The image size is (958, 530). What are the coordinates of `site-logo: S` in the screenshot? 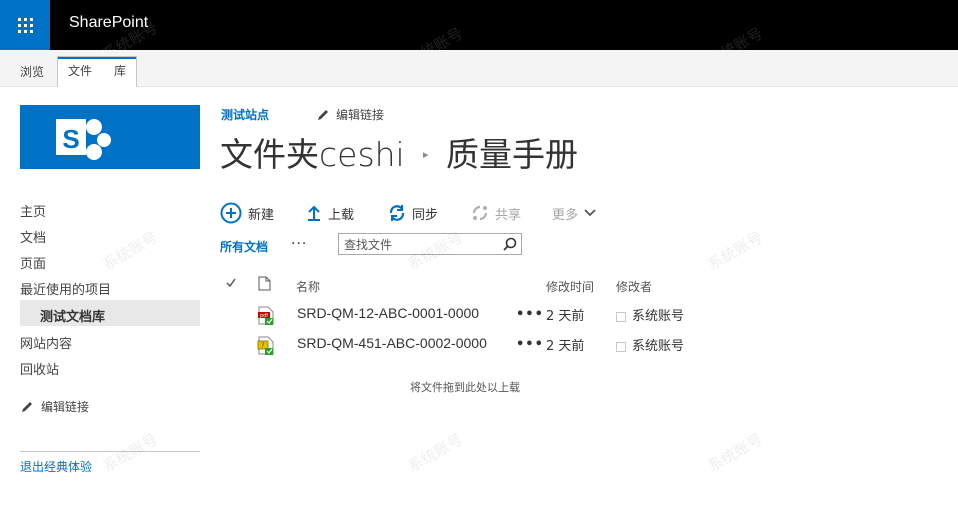 It's located at (110, 137).